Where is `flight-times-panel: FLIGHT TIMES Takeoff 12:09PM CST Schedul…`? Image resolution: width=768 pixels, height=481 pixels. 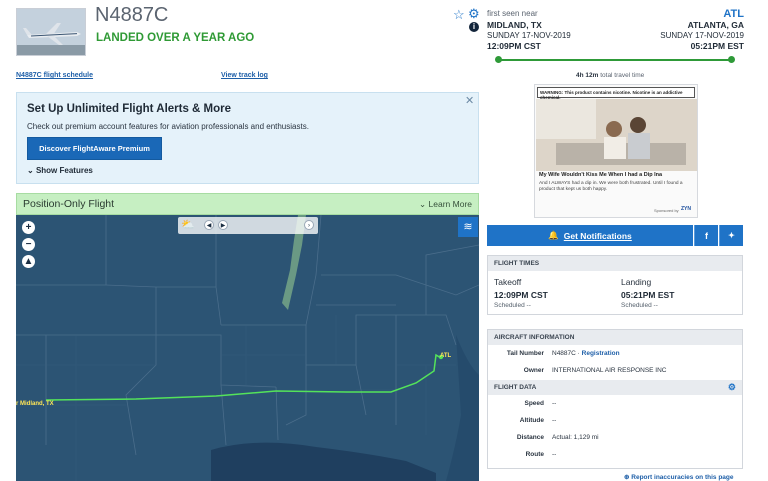
flight-times-panel: FLIGHT TIMES Takeoff 12:09PM CST Schedul… is located at coordinates (615, 285).